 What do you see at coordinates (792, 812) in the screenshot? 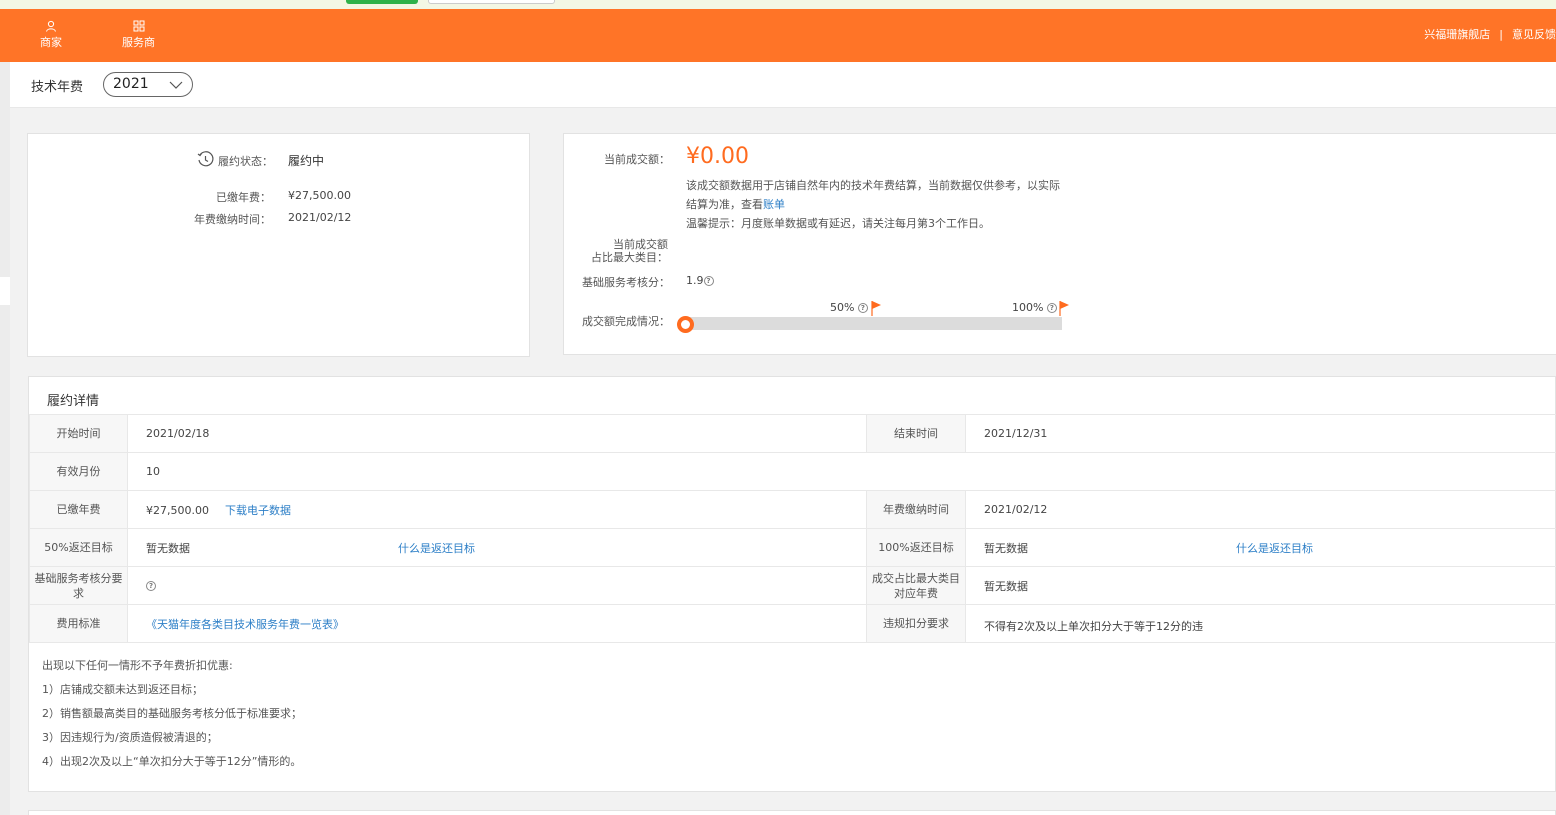
I see `bottom-card` at bounding box center [792, 812].